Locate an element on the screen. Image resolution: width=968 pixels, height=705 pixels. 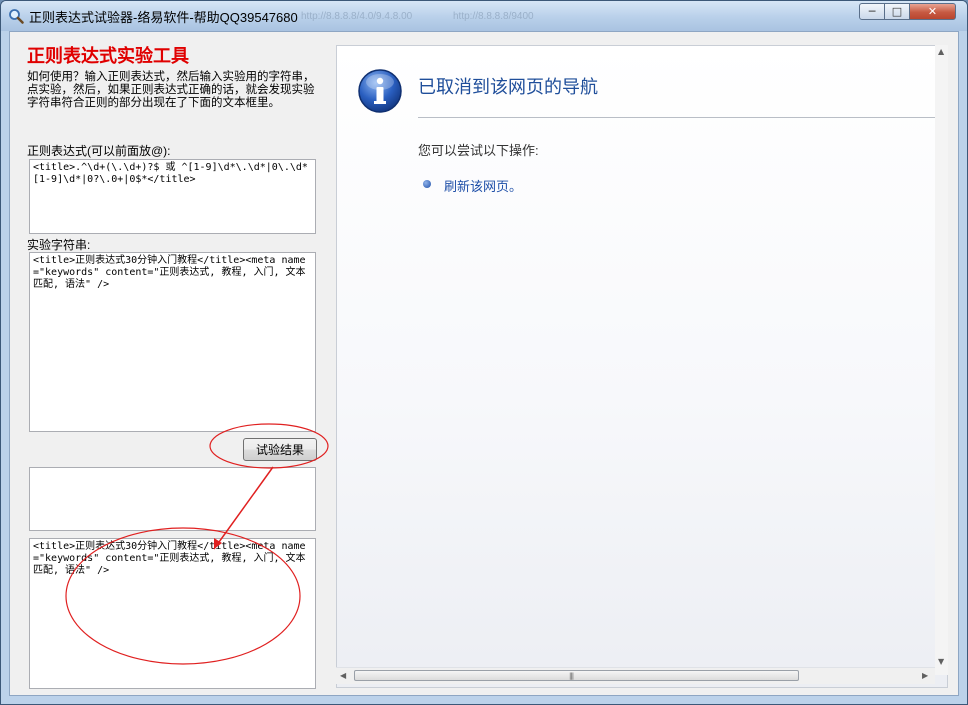
app-title: 正则表达式实验工具 is located at coordinates (108, 56).